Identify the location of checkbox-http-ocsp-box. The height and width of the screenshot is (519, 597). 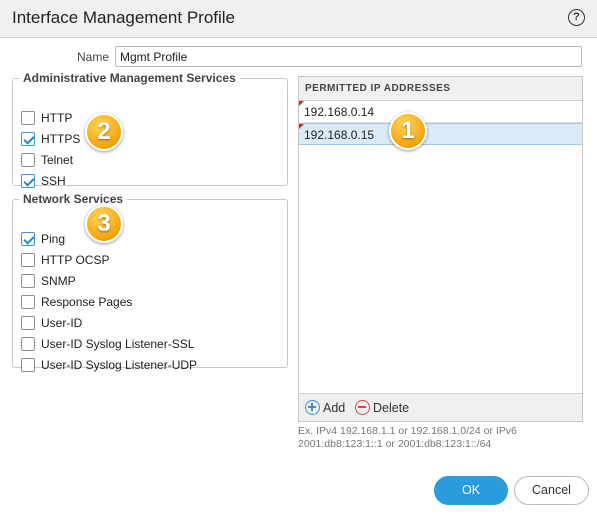
(28, 260).